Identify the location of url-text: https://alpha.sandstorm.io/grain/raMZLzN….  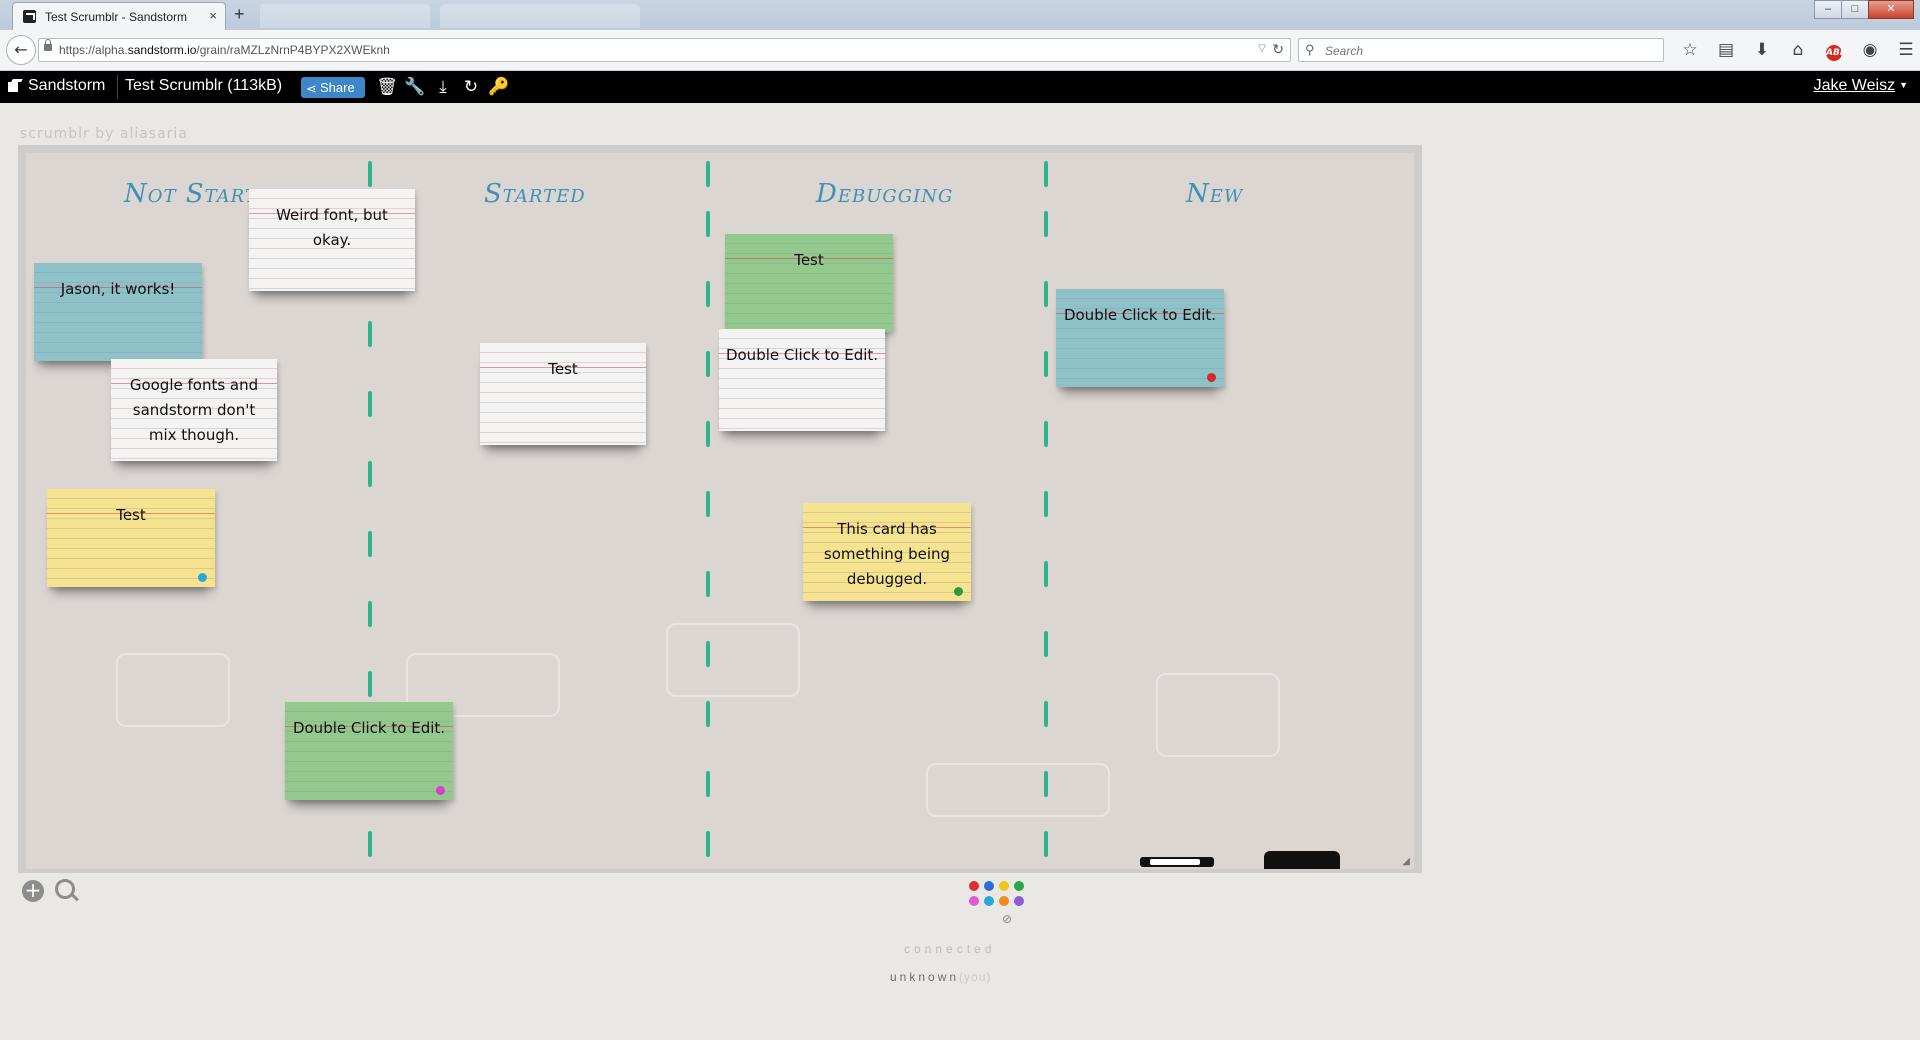
(224, 50).